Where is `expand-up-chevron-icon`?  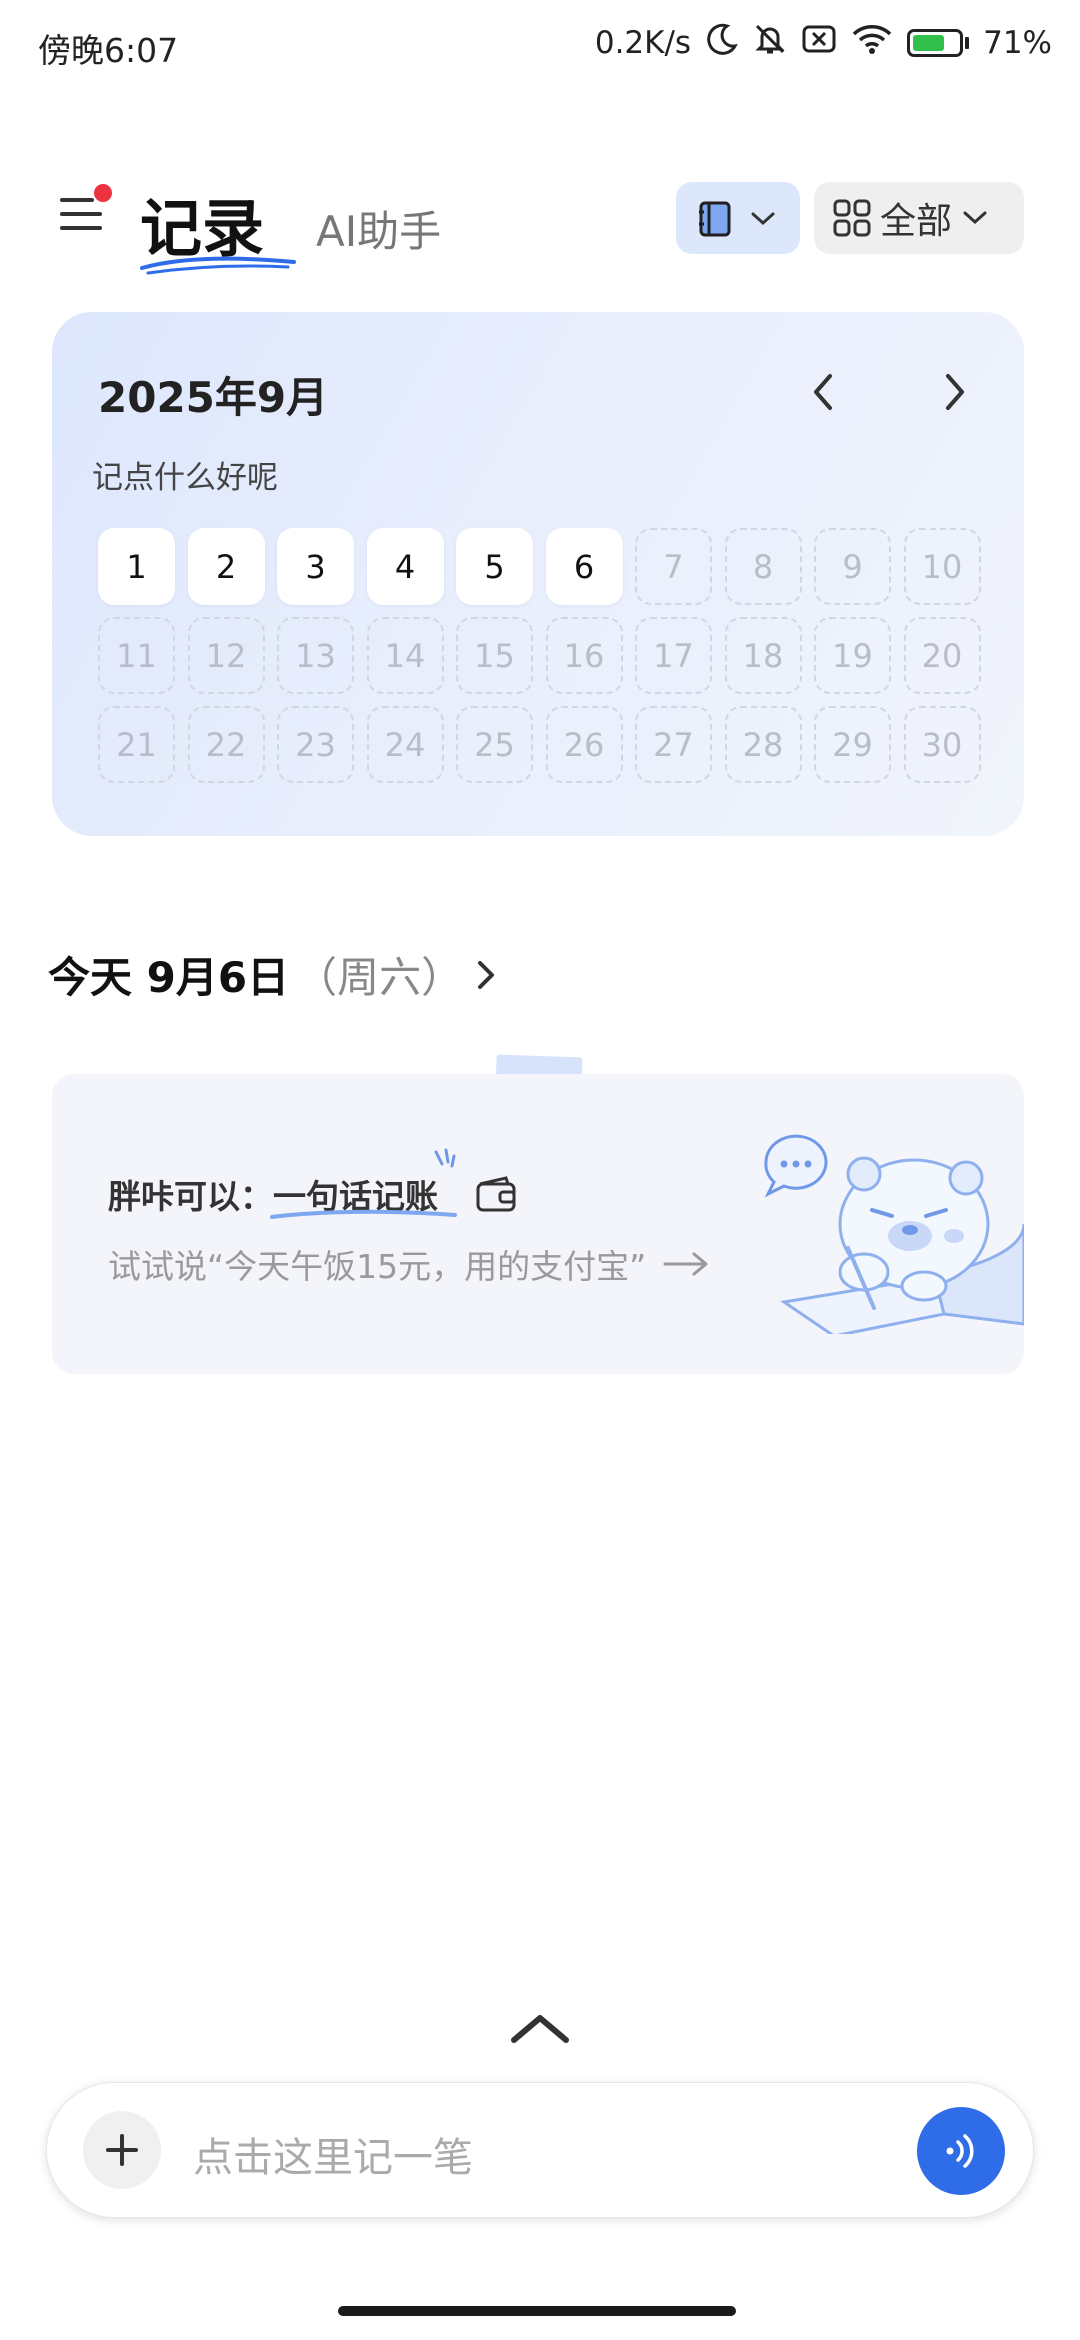 expand-up-chevron-icon is located at coordinates (540, 2028).